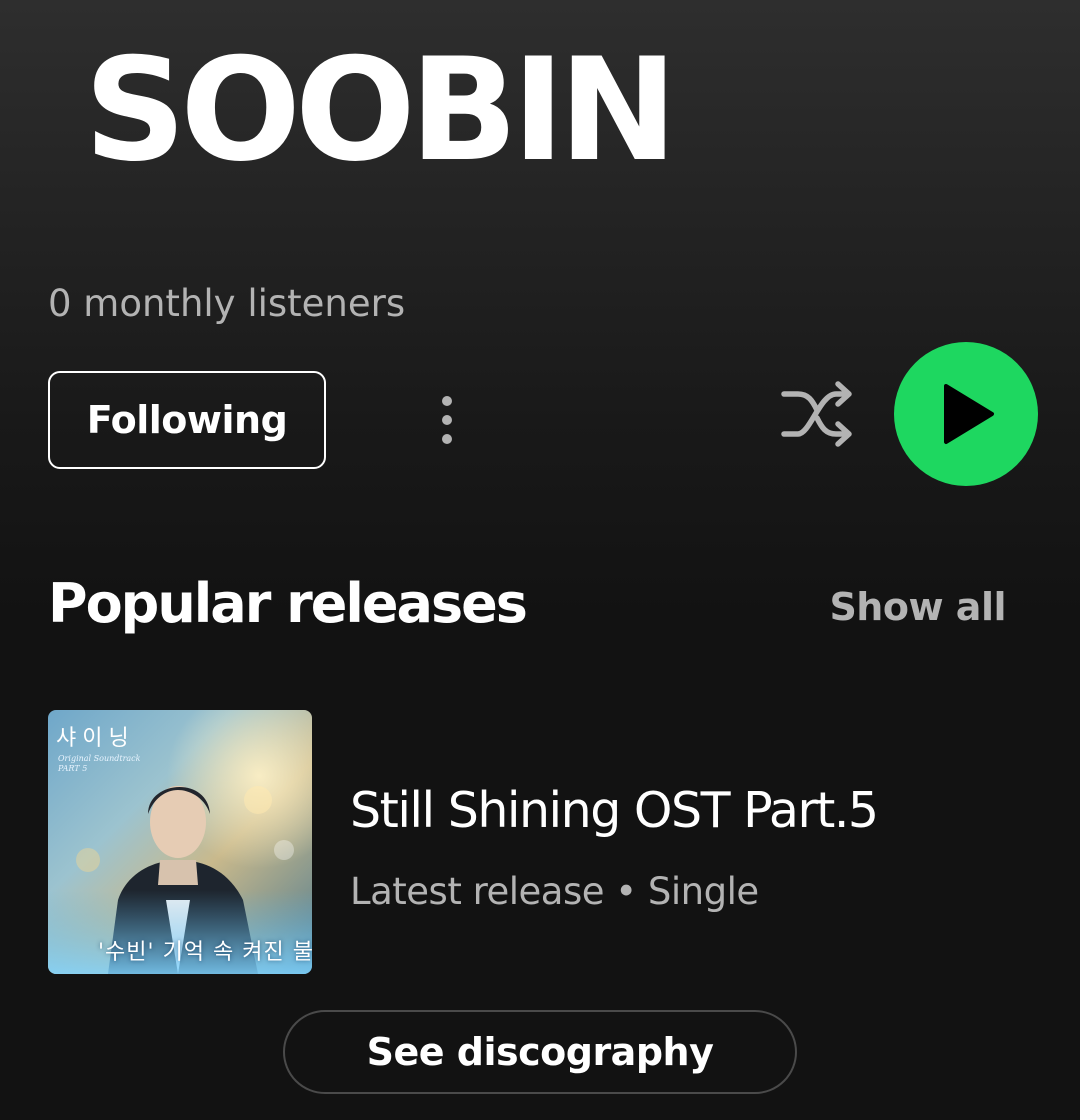 Image resolution: width=1080 pixels, height=1120 pixels. I want to click on more-options-button, so click(447, 420).